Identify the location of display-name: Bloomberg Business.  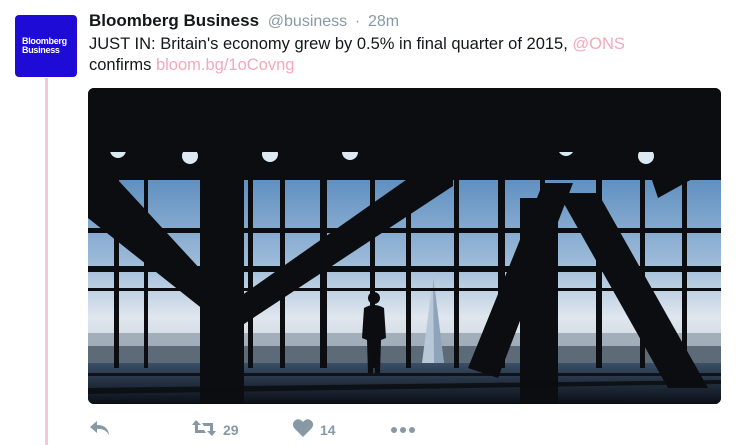
(174, 20).